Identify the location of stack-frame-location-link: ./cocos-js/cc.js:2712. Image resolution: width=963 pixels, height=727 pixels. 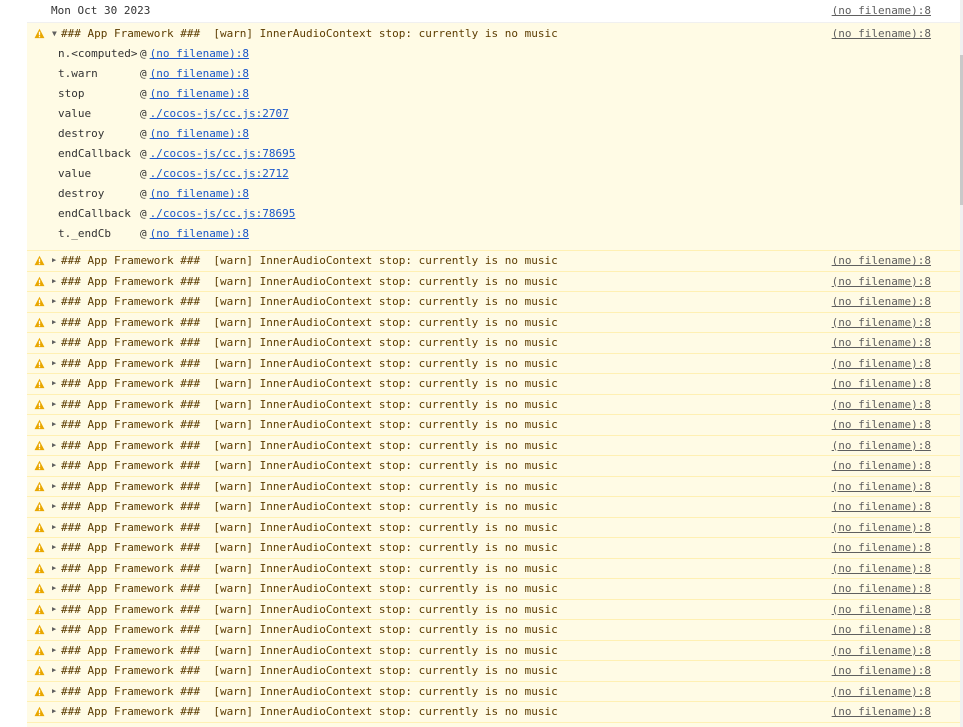
(219, 173).